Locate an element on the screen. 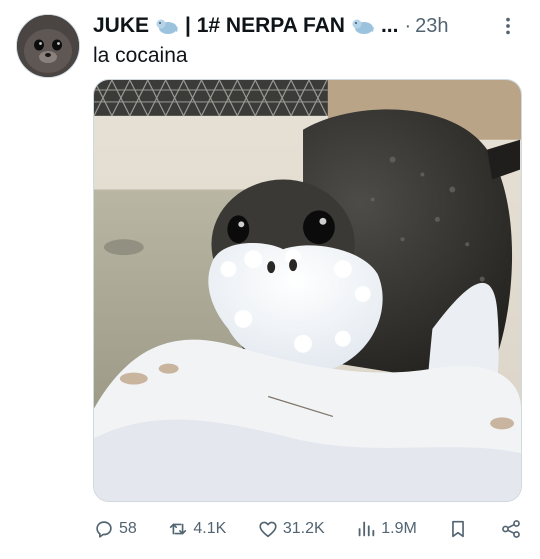  share-button is located at coordinates (511, 529).